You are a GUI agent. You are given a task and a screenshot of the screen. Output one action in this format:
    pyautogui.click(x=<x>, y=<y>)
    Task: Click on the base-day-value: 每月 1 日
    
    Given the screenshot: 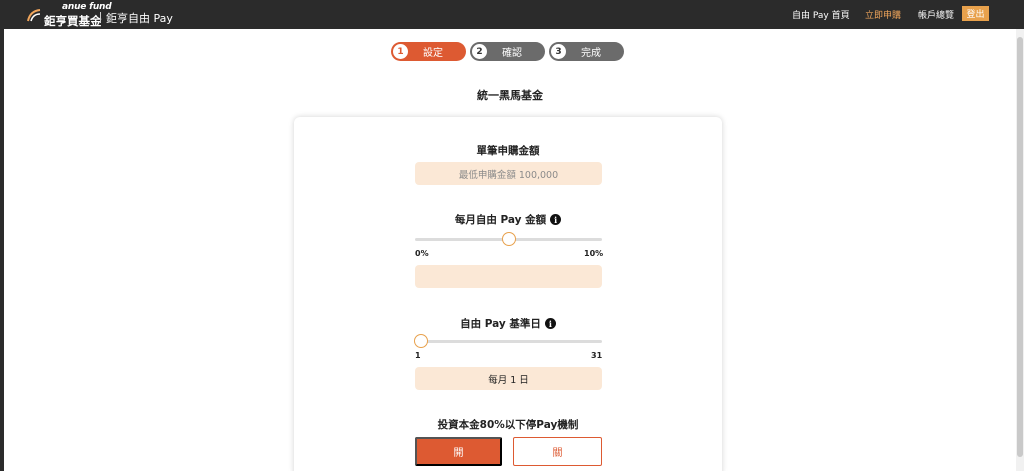 What is the action you would take?
    pyautogui.click(x=508, y=380)
    